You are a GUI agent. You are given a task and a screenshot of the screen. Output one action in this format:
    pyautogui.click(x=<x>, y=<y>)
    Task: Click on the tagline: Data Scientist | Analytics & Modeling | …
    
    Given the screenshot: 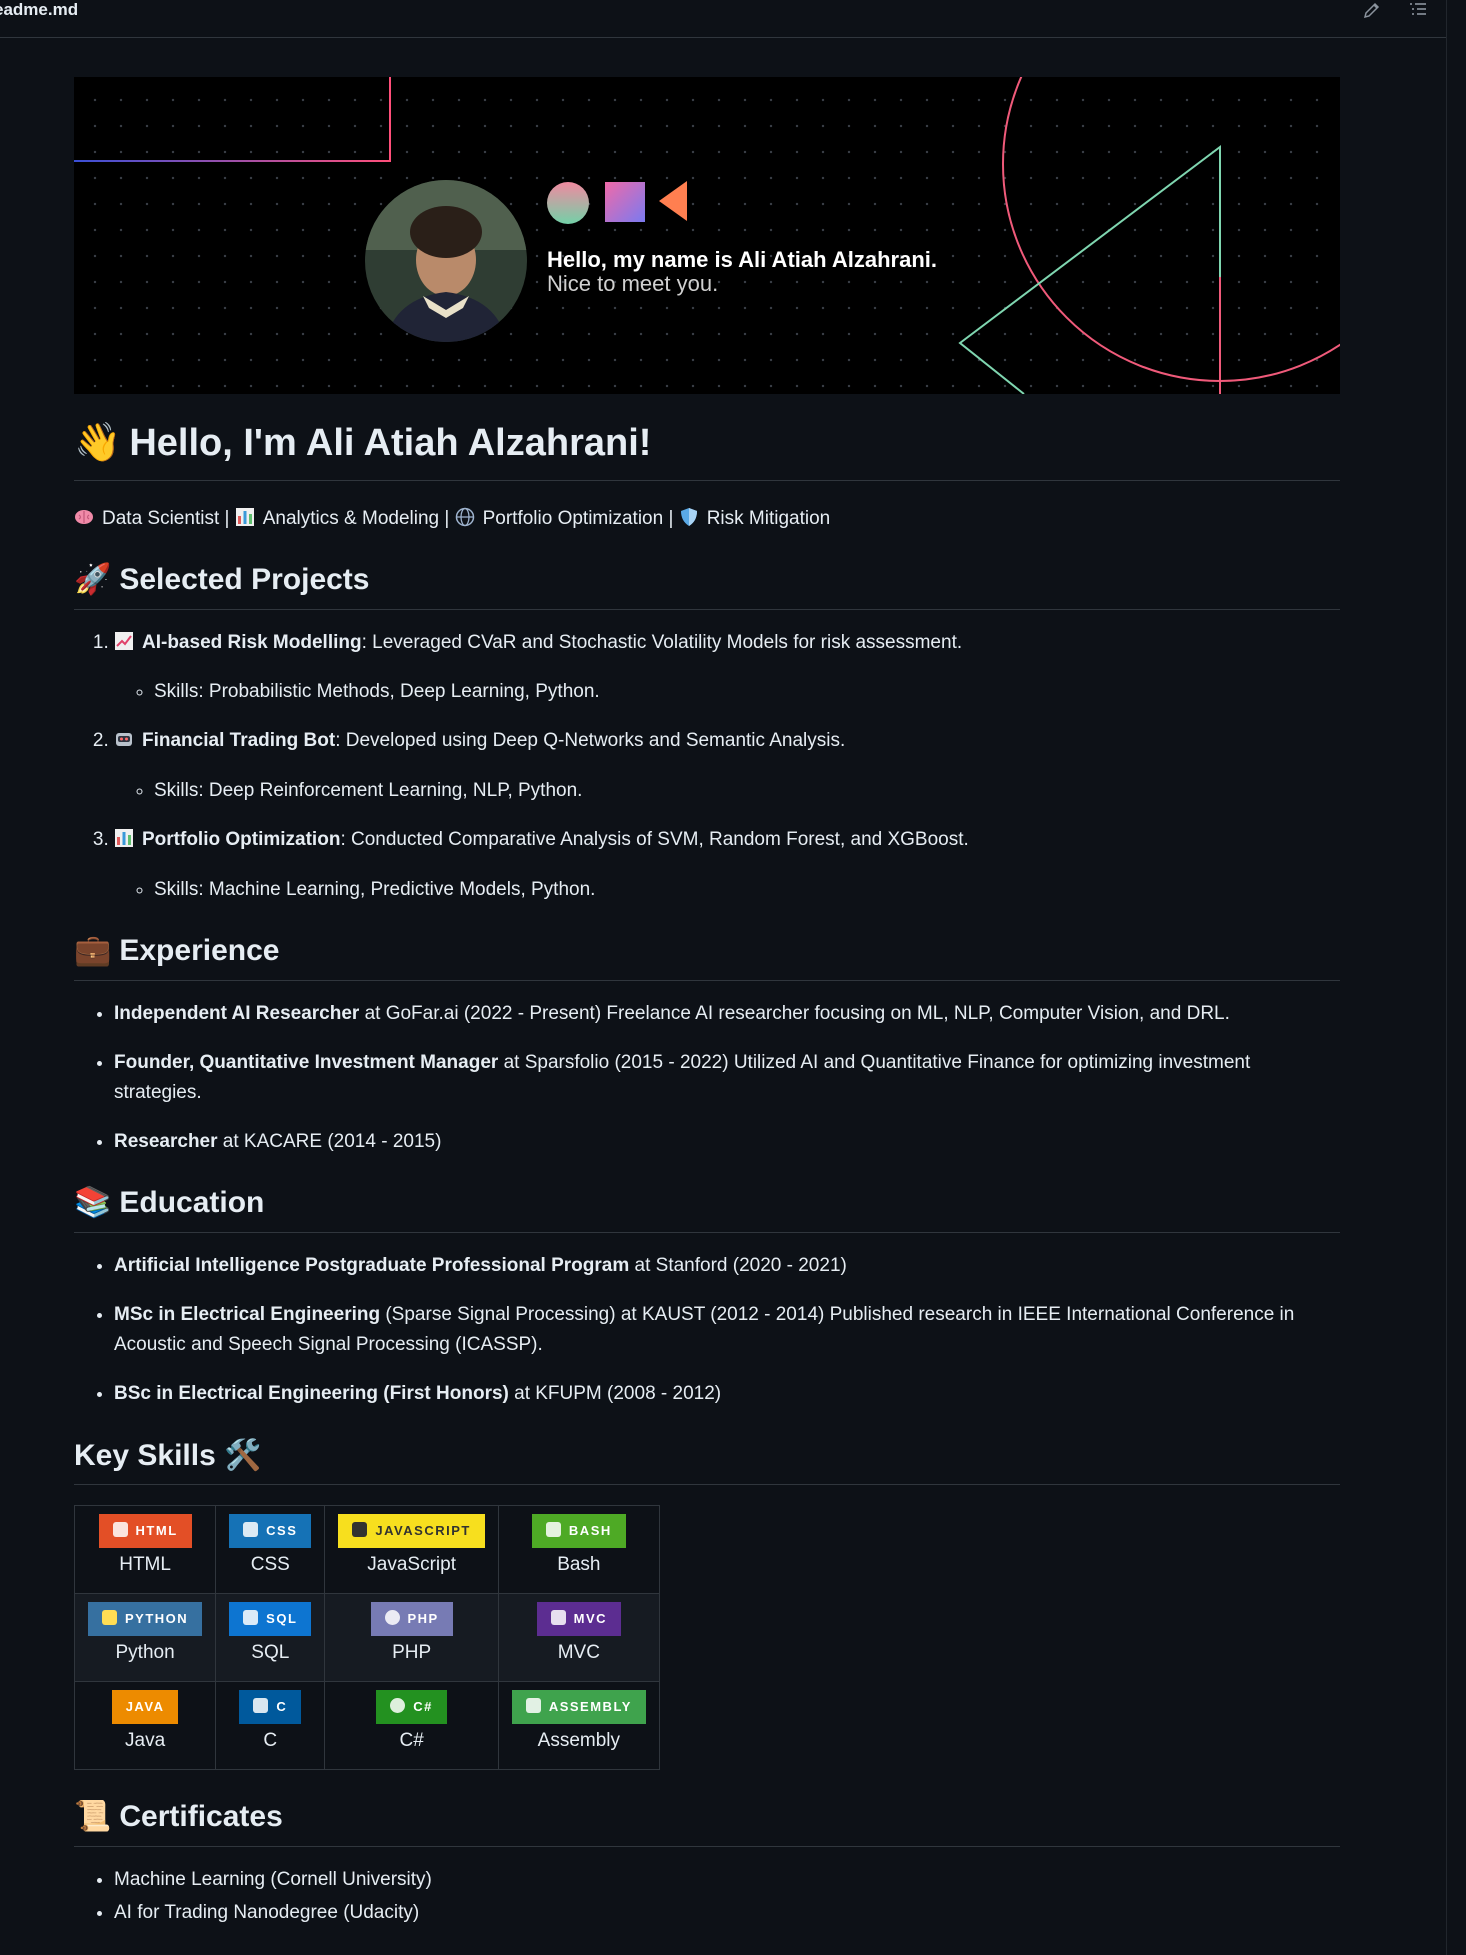 What is the action you would take?
    pyautogui.click(x=707, y=519)
    